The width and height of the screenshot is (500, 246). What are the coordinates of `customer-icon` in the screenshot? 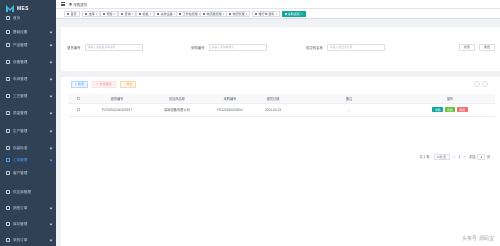 It's located at (8, 173).